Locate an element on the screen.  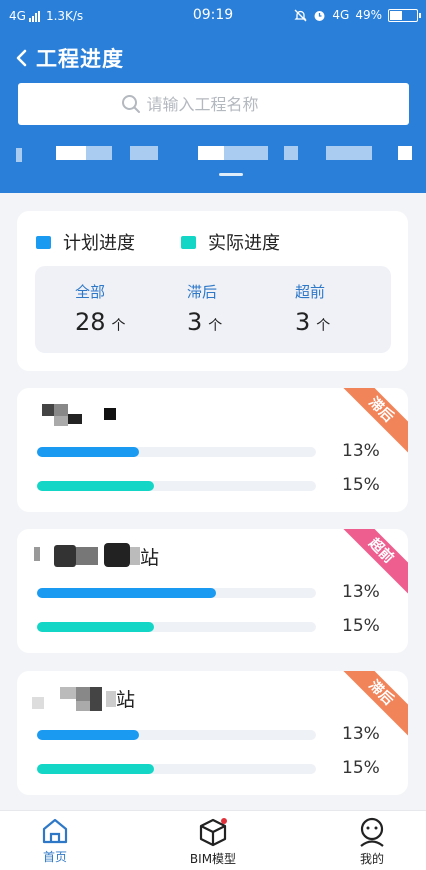
bottom-tab-bar: 首页 BIM模型 我的 is located at coordinates (213, 840).